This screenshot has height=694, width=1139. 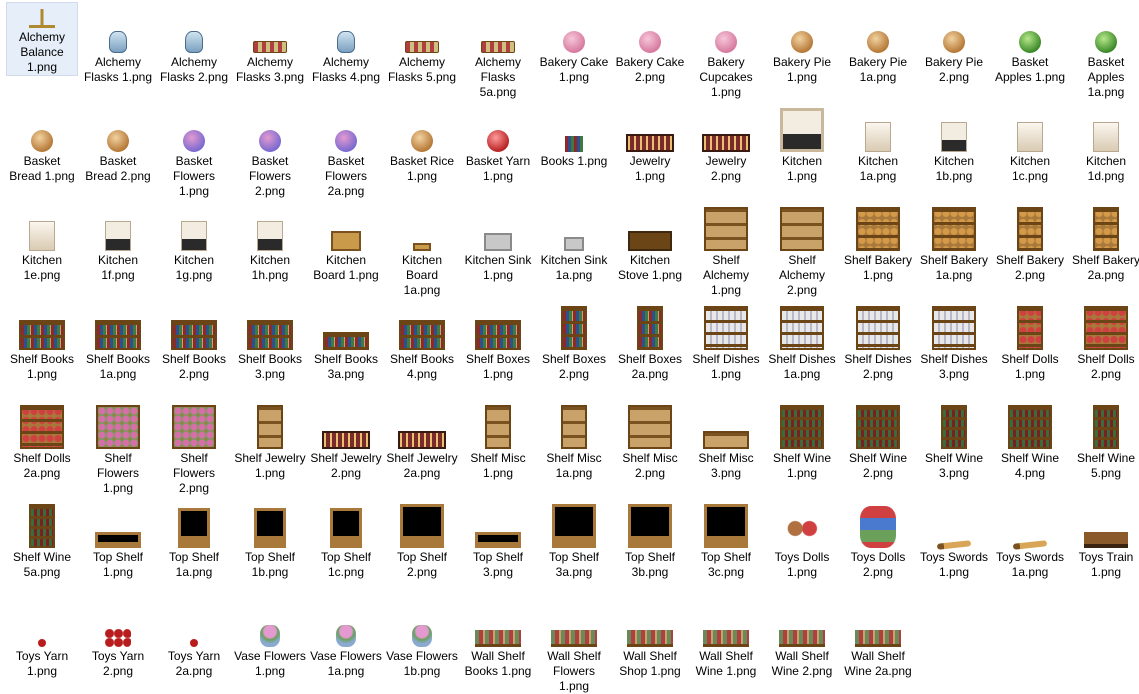 I want to click on file-item: Basket Rice 1.png, so click(x=422, y=142).